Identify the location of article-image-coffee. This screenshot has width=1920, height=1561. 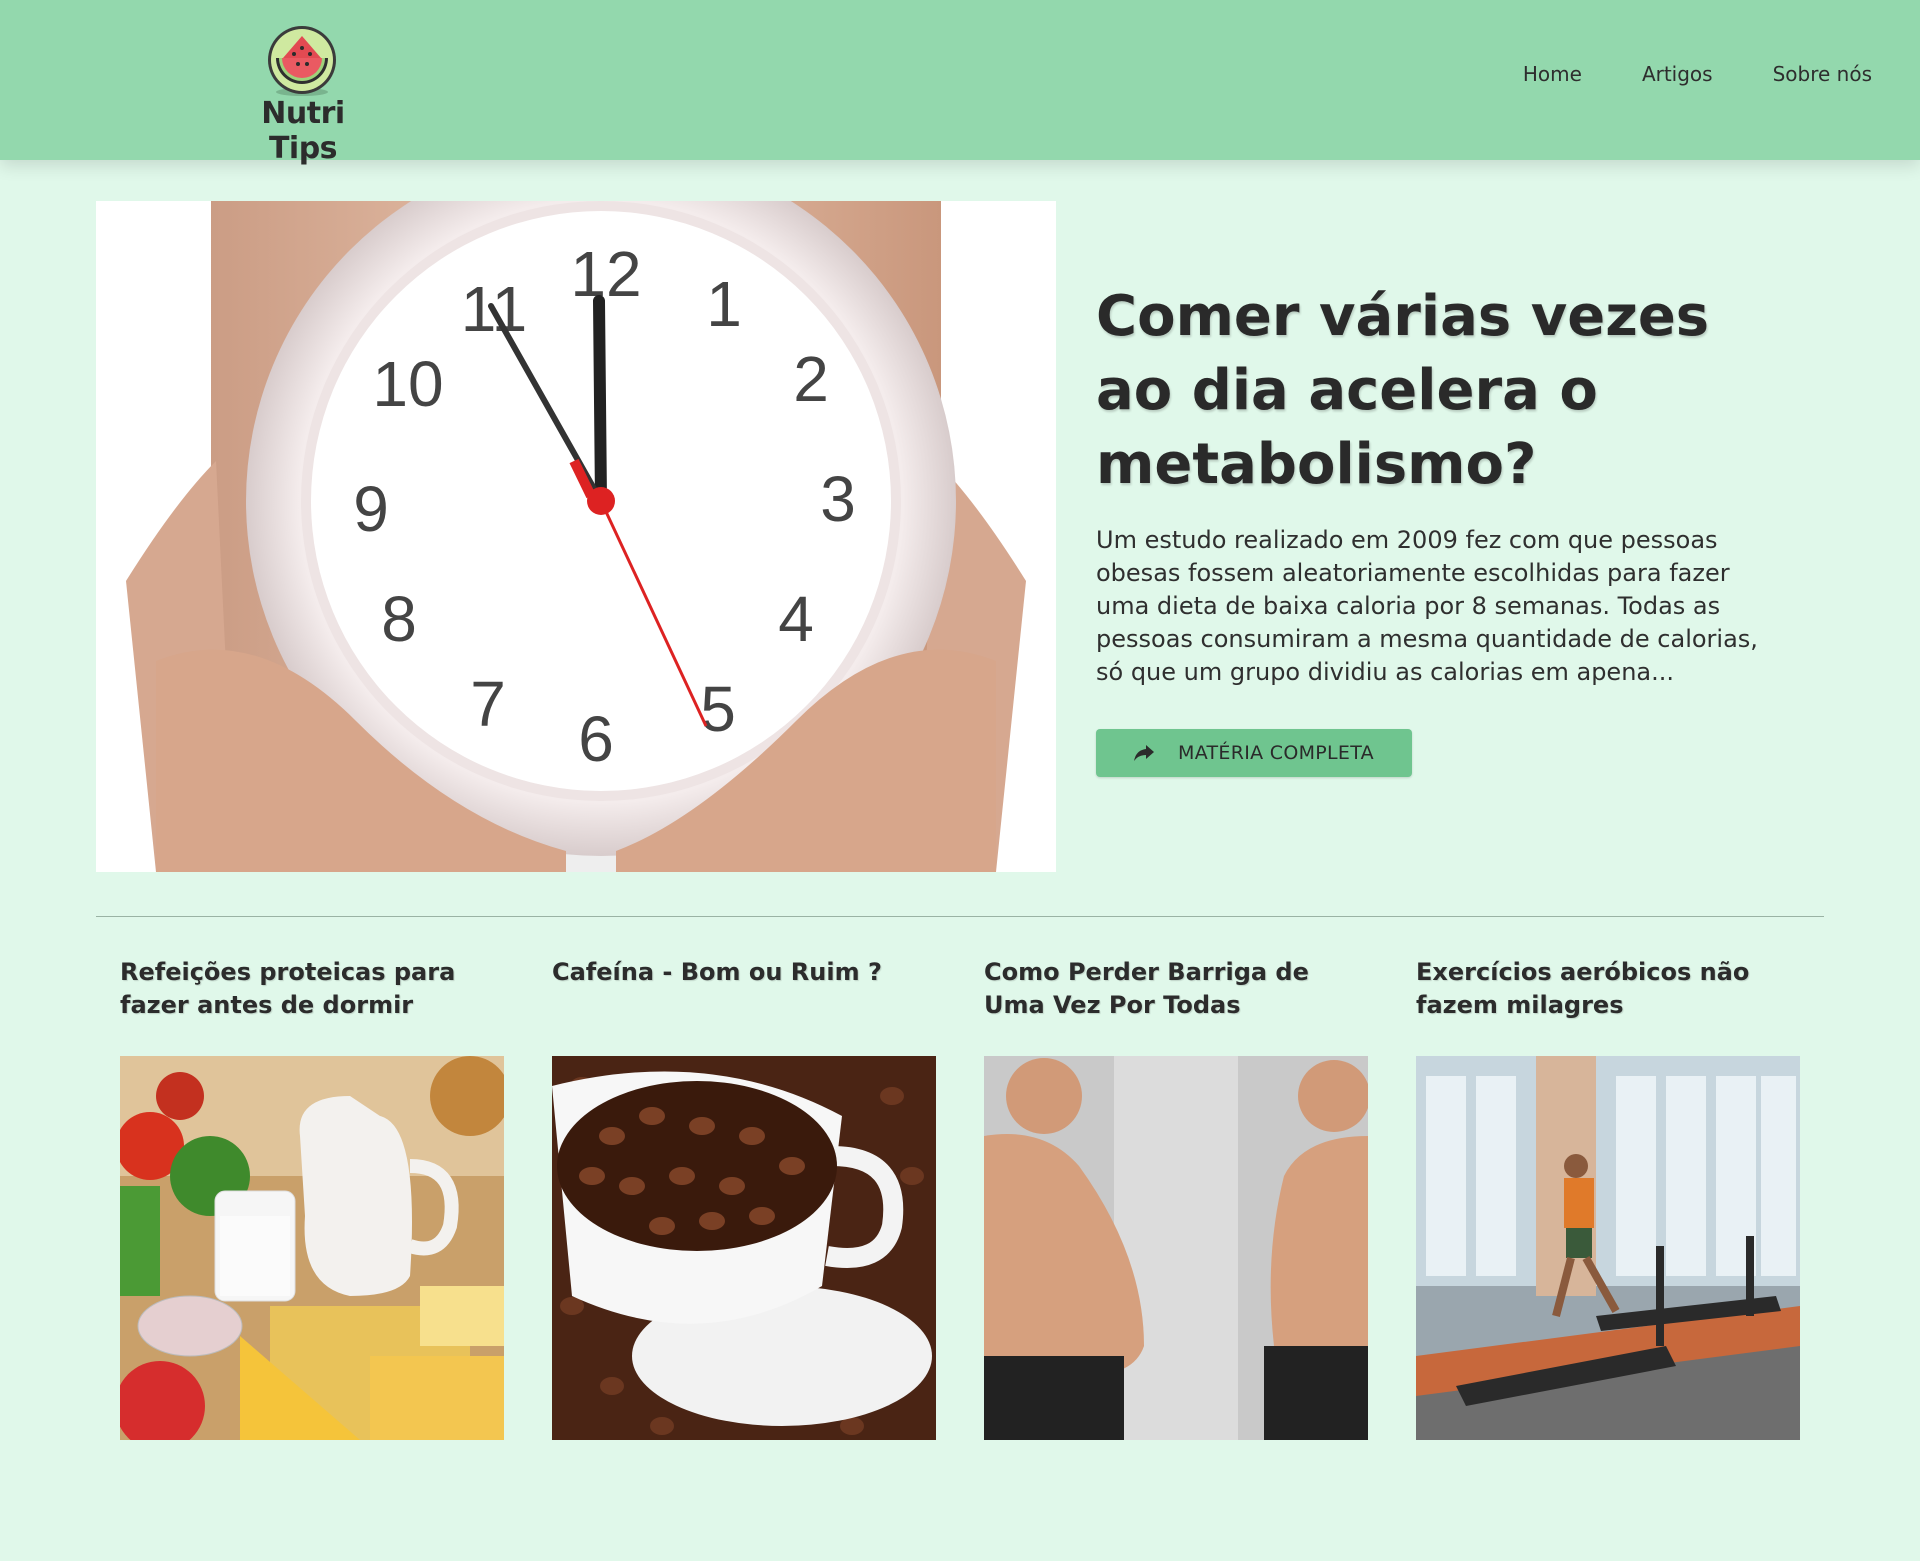
(744, 1248).